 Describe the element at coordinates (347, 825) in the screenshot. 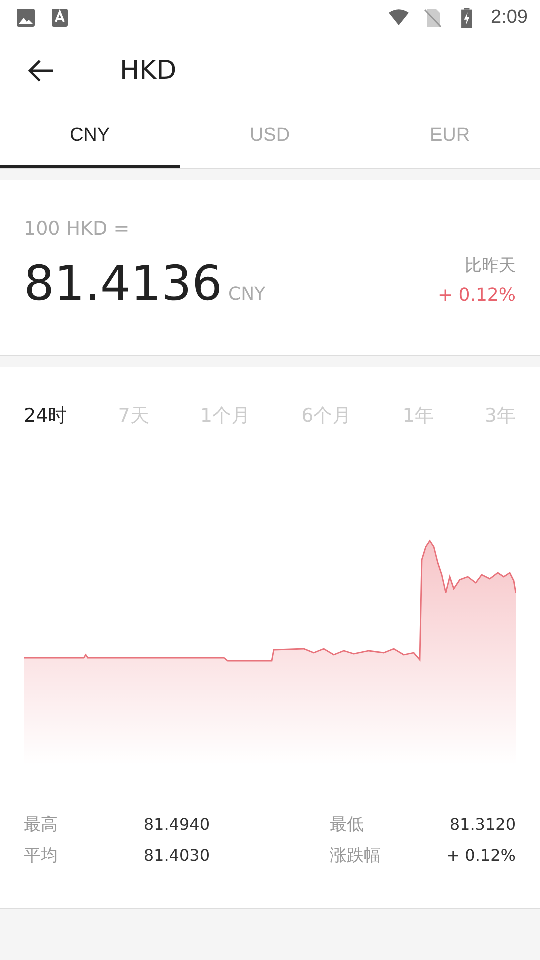

I see `stat-label: 最低` at that location.